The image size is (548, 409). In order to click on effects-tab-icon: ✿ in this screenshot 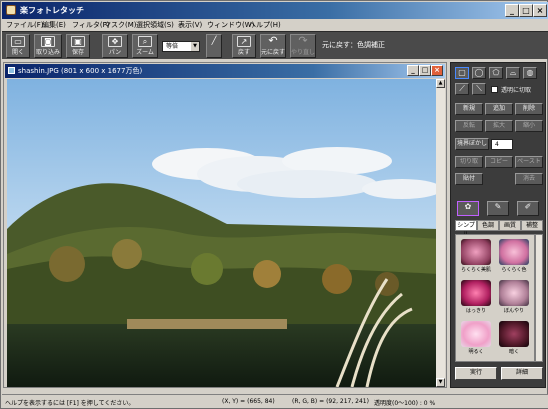, I will do `click(468, 208)`.